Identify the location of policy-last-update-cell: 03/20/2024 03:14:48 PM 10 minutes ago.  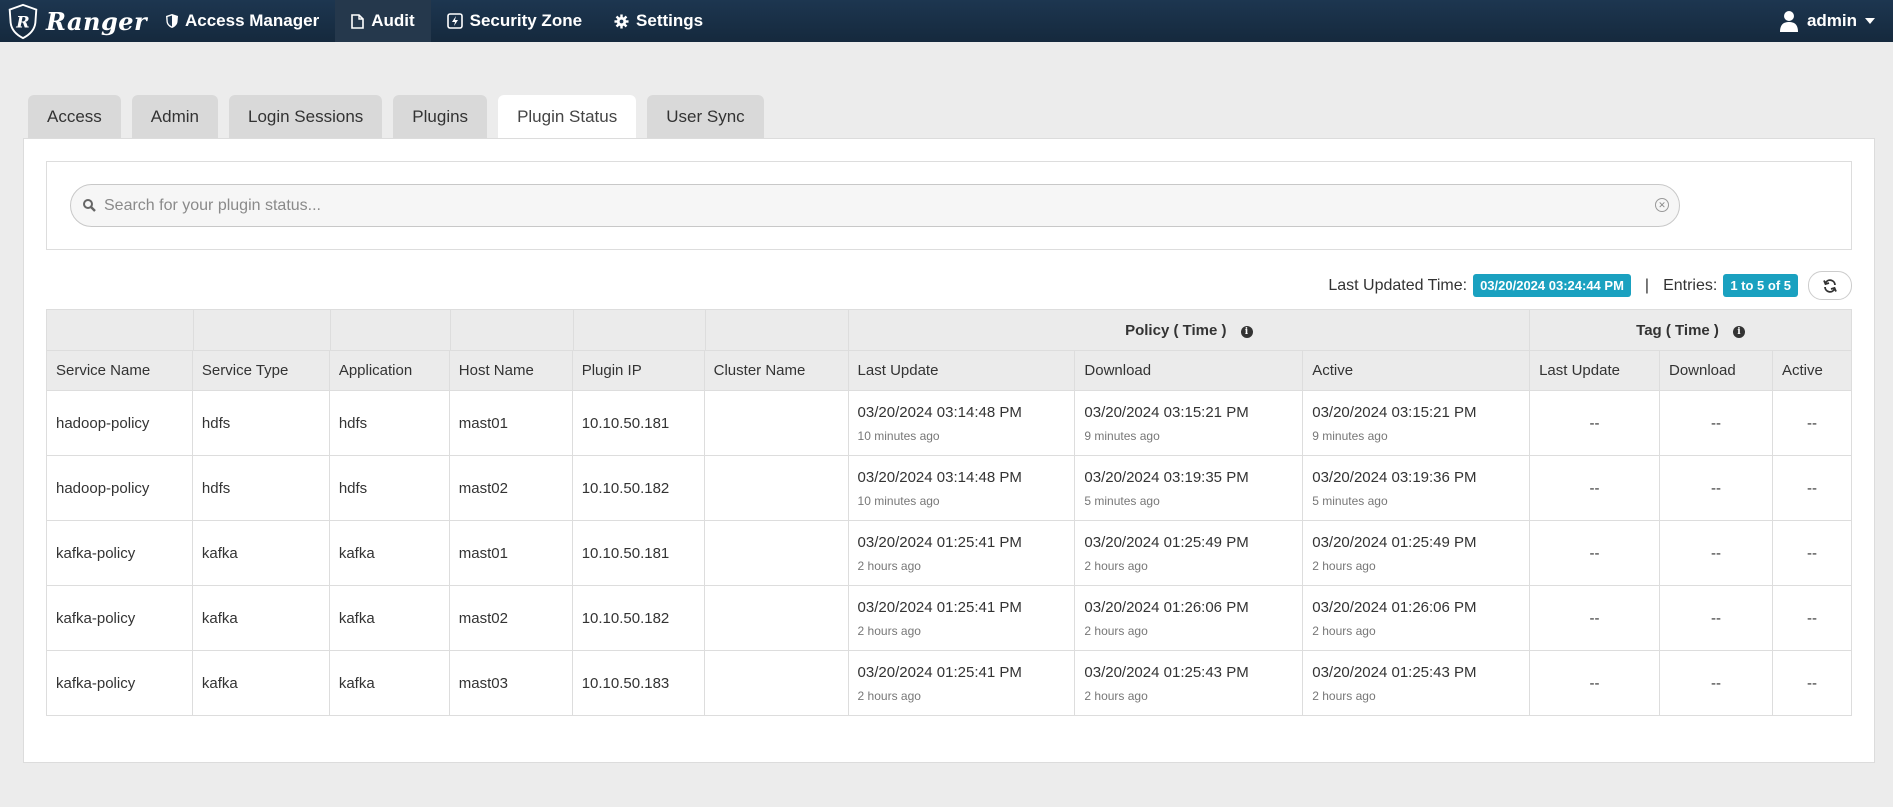
(961, 423).